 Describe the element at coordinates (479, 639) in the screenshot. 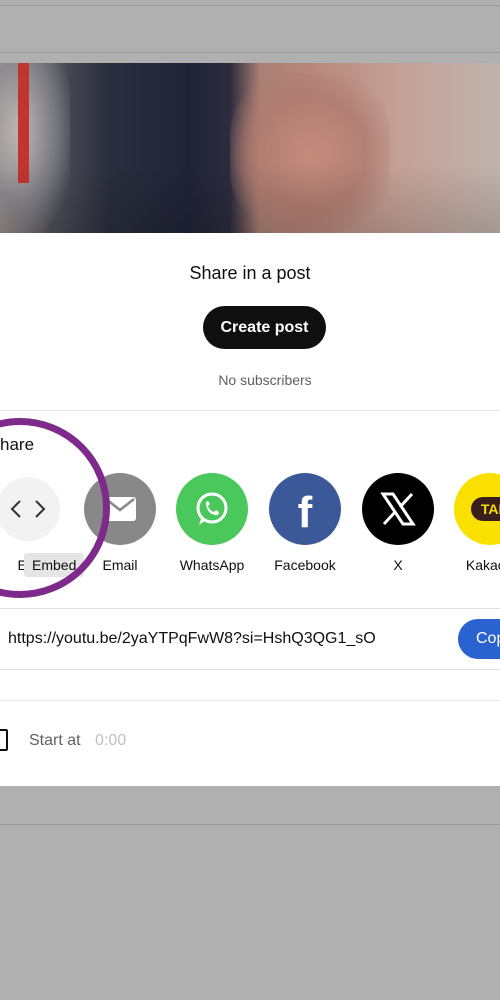

I see `copy-button: Cop` at that location.